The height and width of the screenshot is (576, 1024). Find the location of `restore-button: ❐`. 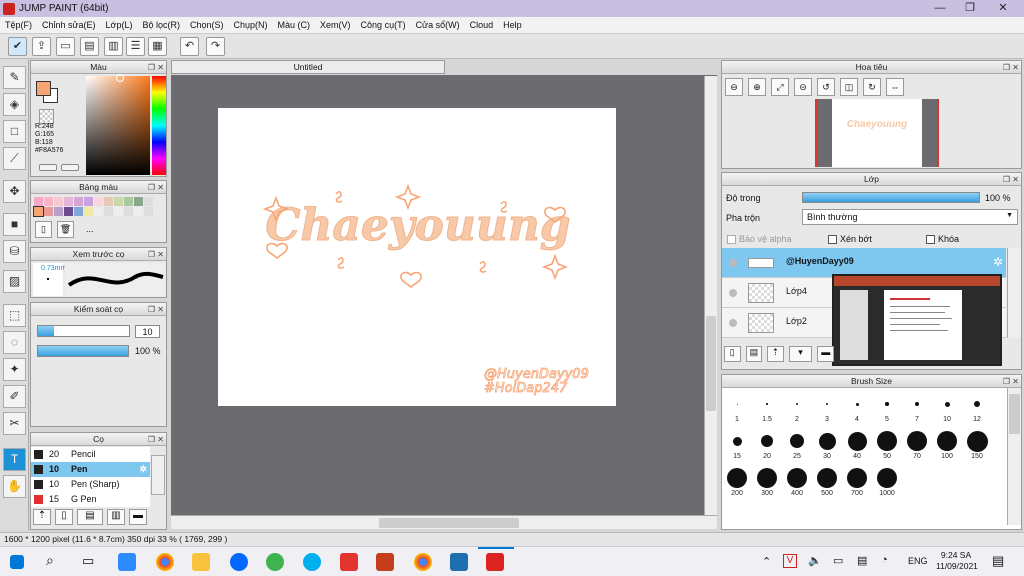

restore-button: ❐ is located at coordinates (970, 8).